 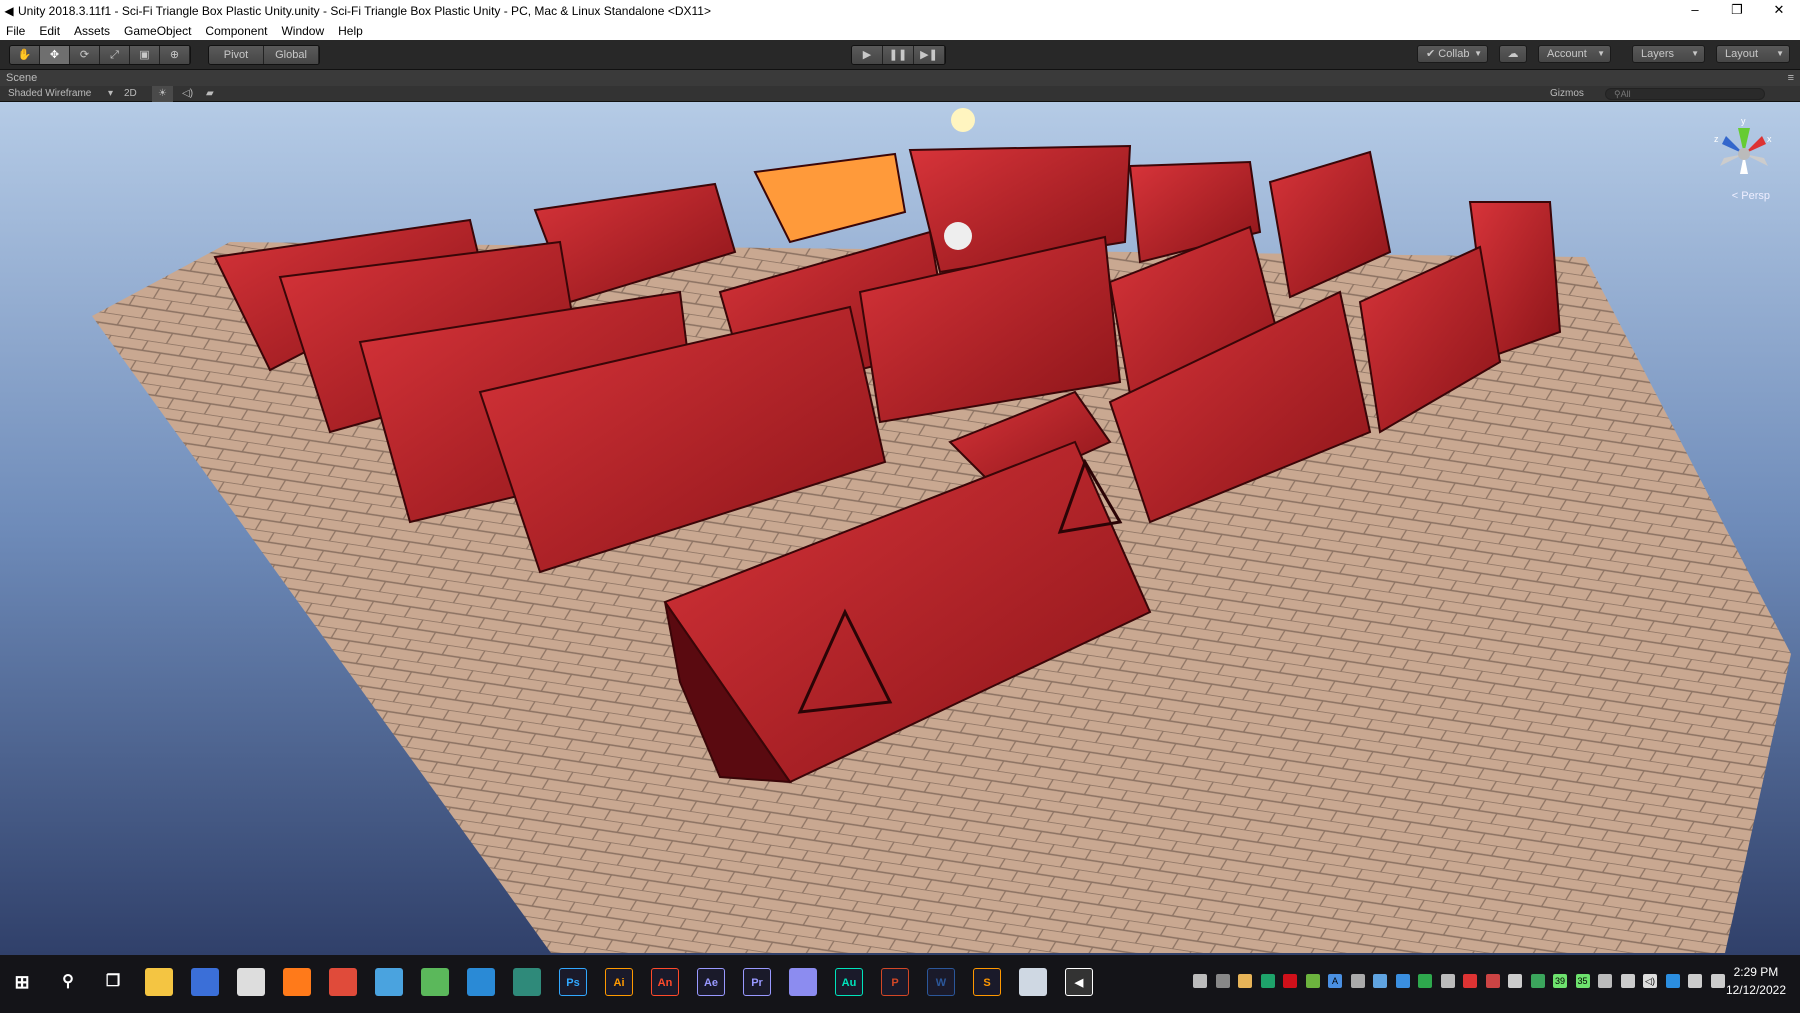 What do you see at coordinates (1791, 78) in the screenshot?
I see `tab-menu-icon: ≡` at bounding box center [1791, 78].